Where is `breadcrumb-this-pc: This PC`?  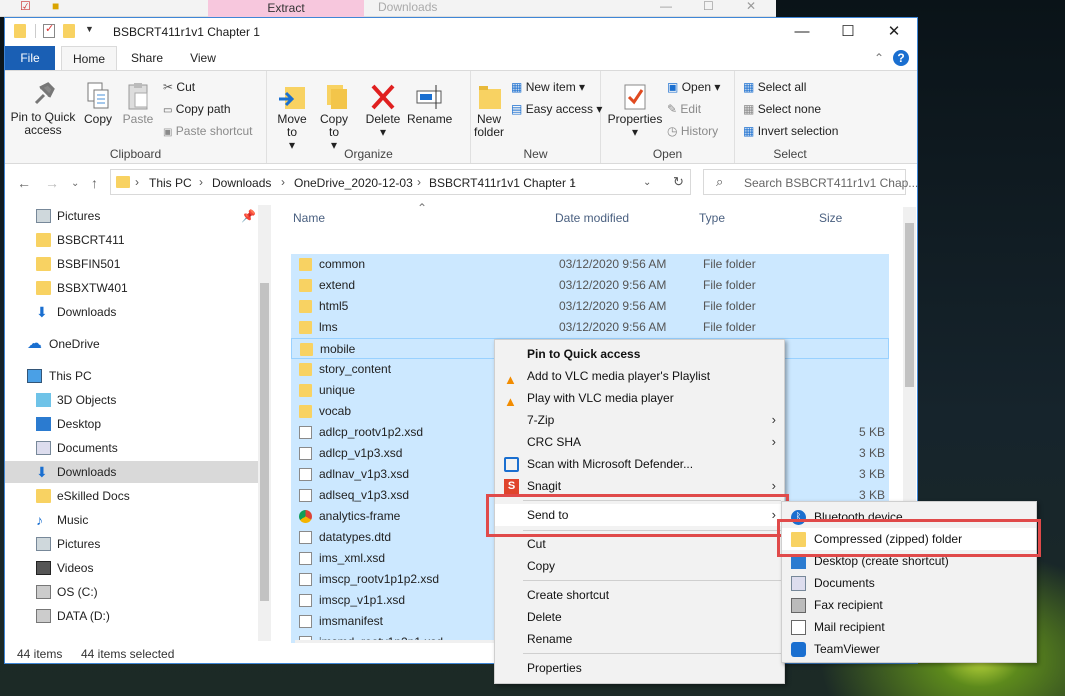
breadcrumb-this-pc: This PC is located at coordinates (170, 183).